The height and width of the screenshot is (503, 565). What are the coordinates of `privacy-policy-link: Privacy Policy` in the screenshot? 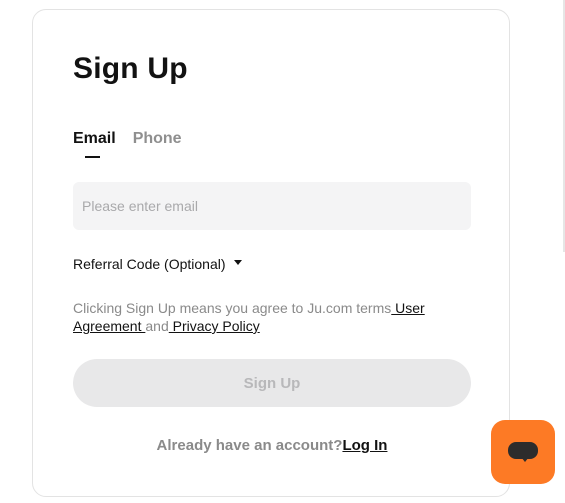 It's located at (214, 326).